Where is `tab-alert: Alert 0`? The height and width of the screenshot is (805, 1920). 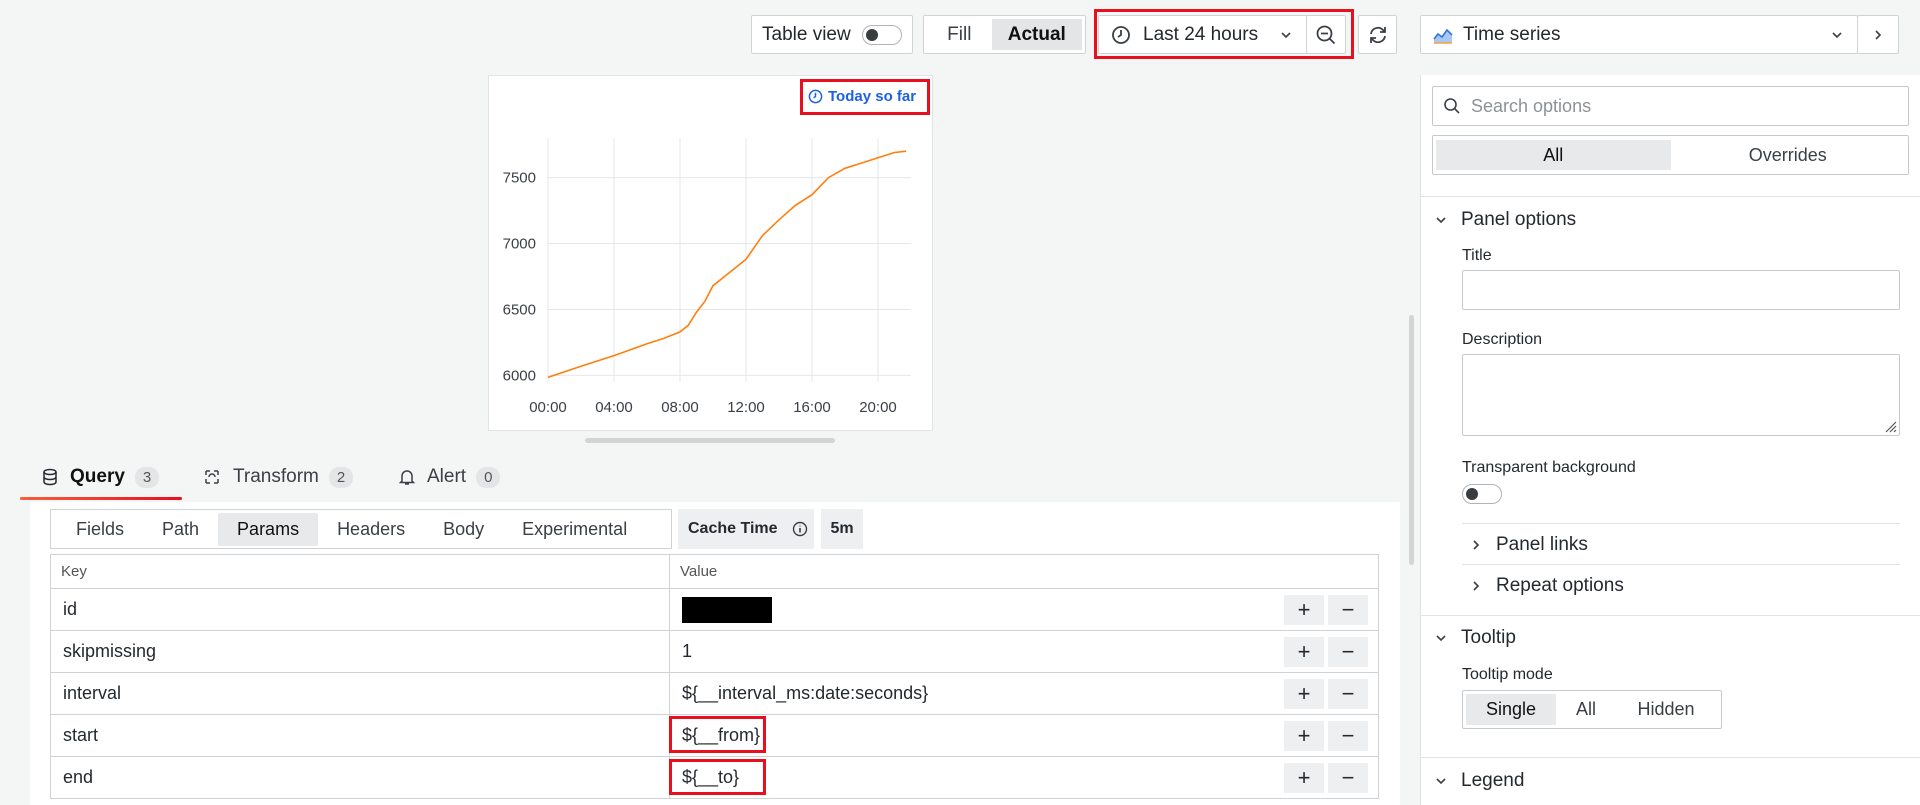 tab-alert: Alert 0 is located at coordinates (450, 477).